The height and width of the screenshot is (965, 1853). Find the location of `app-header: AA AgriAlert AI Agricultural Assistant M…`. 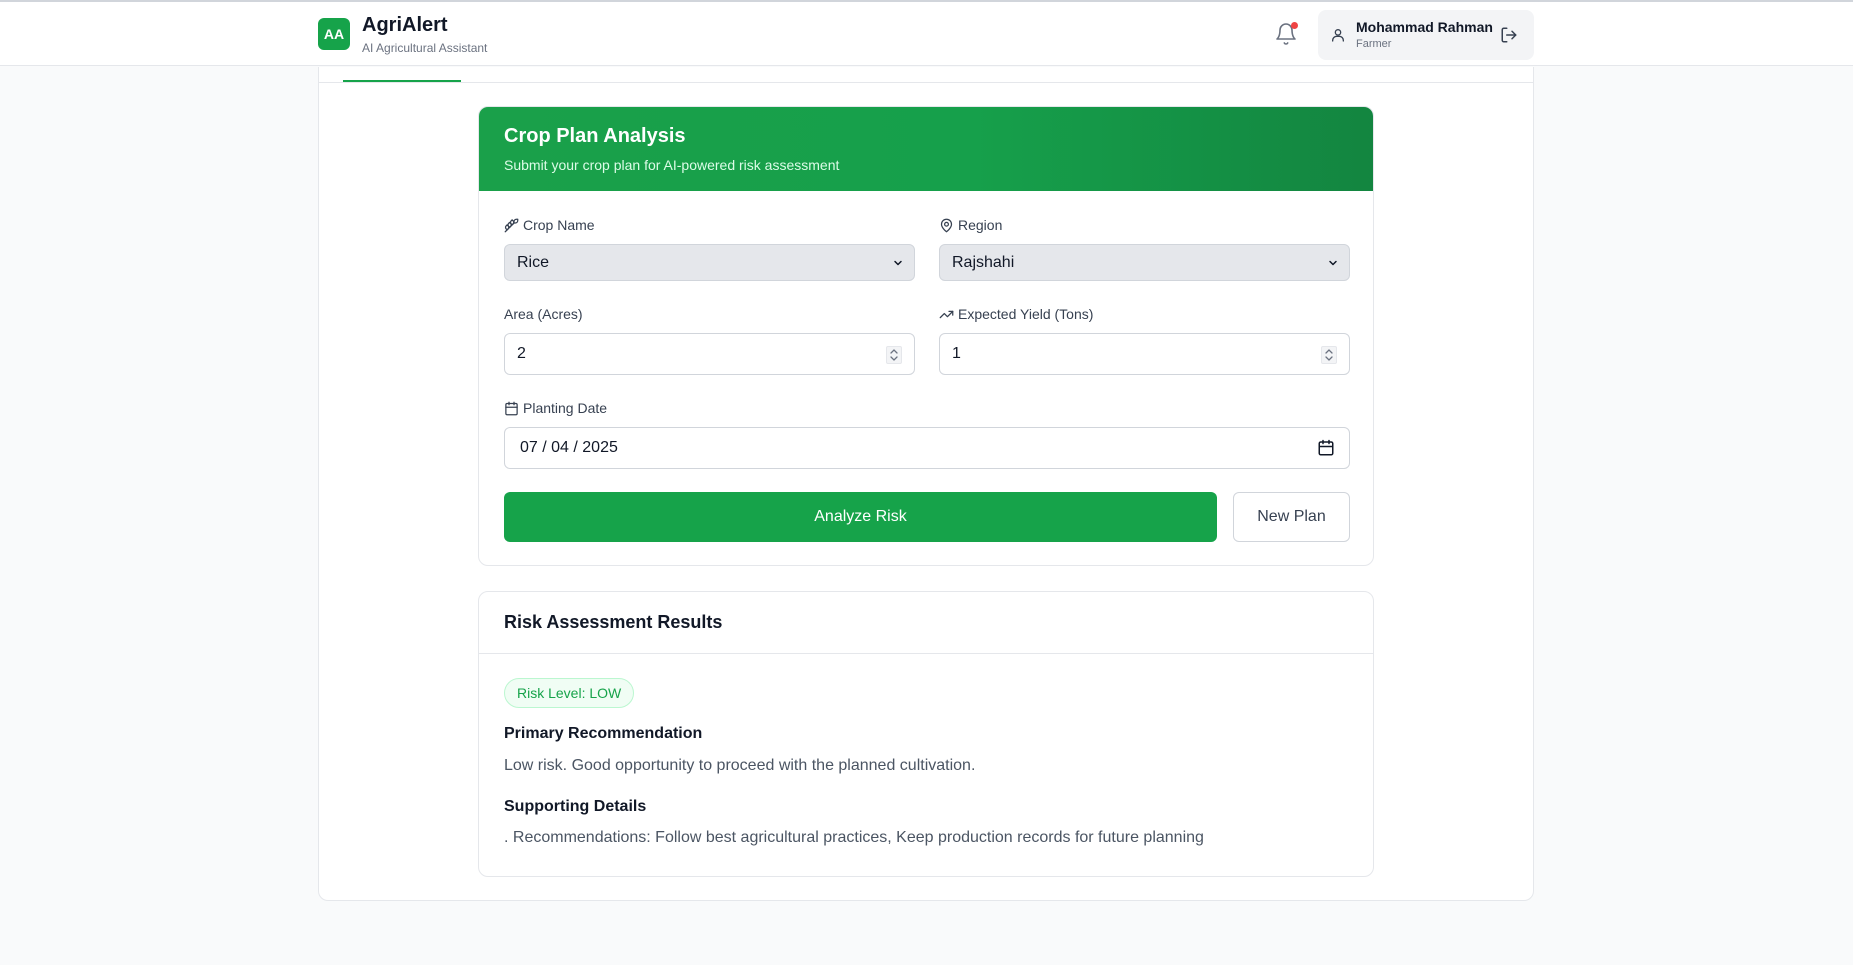

app-header: AA AgriAlert AI Agricultural Assistant M… is located at coordinates (926, 34).